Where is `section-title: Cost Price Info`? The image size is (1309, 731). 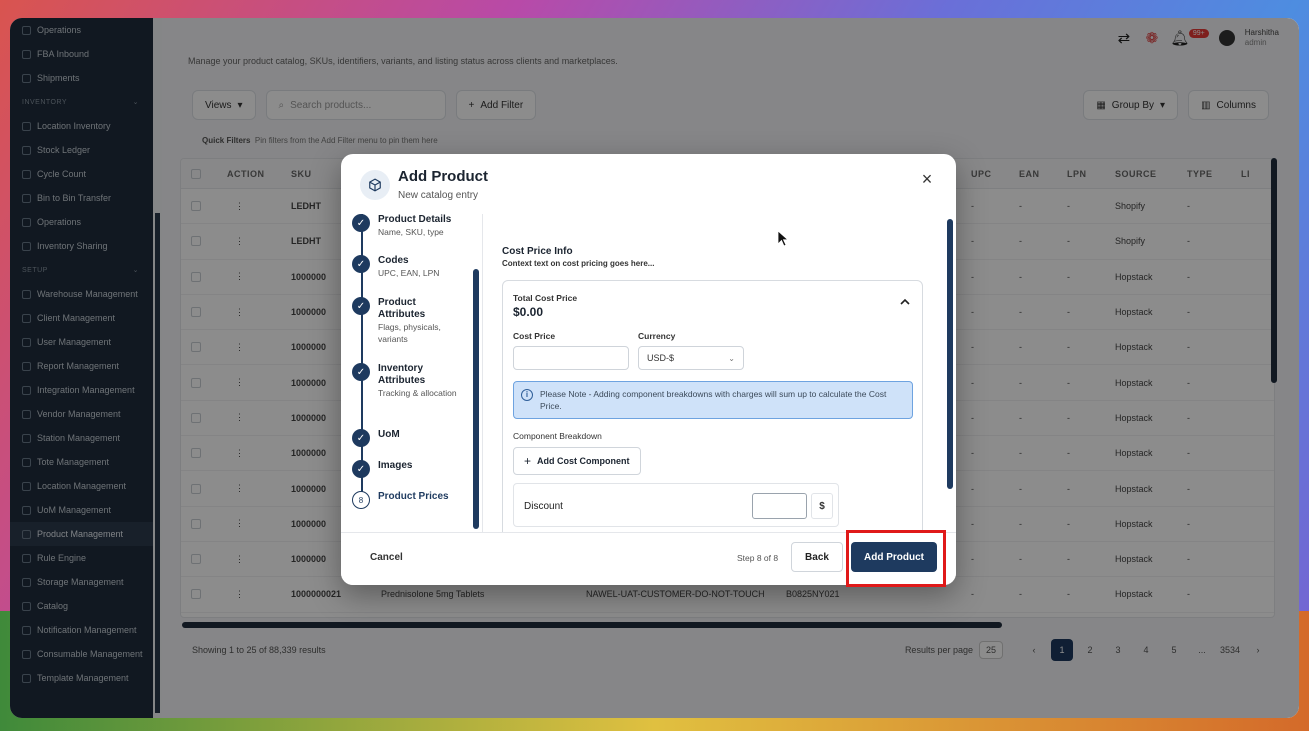
section-title: Cost Price Info is located at coordinates (537, 251).